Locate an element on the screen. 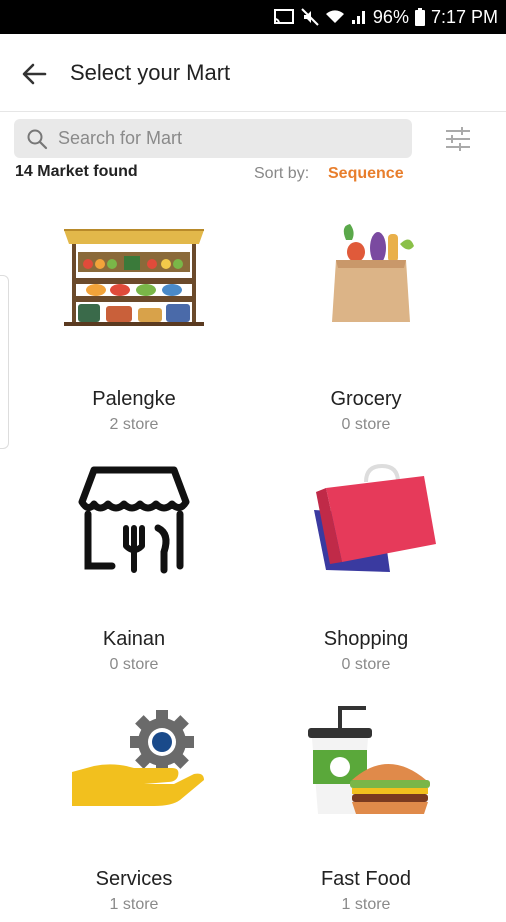 The height and width of the screenshot is (922, 506). mute-icon is located at coordinates (310, 17).